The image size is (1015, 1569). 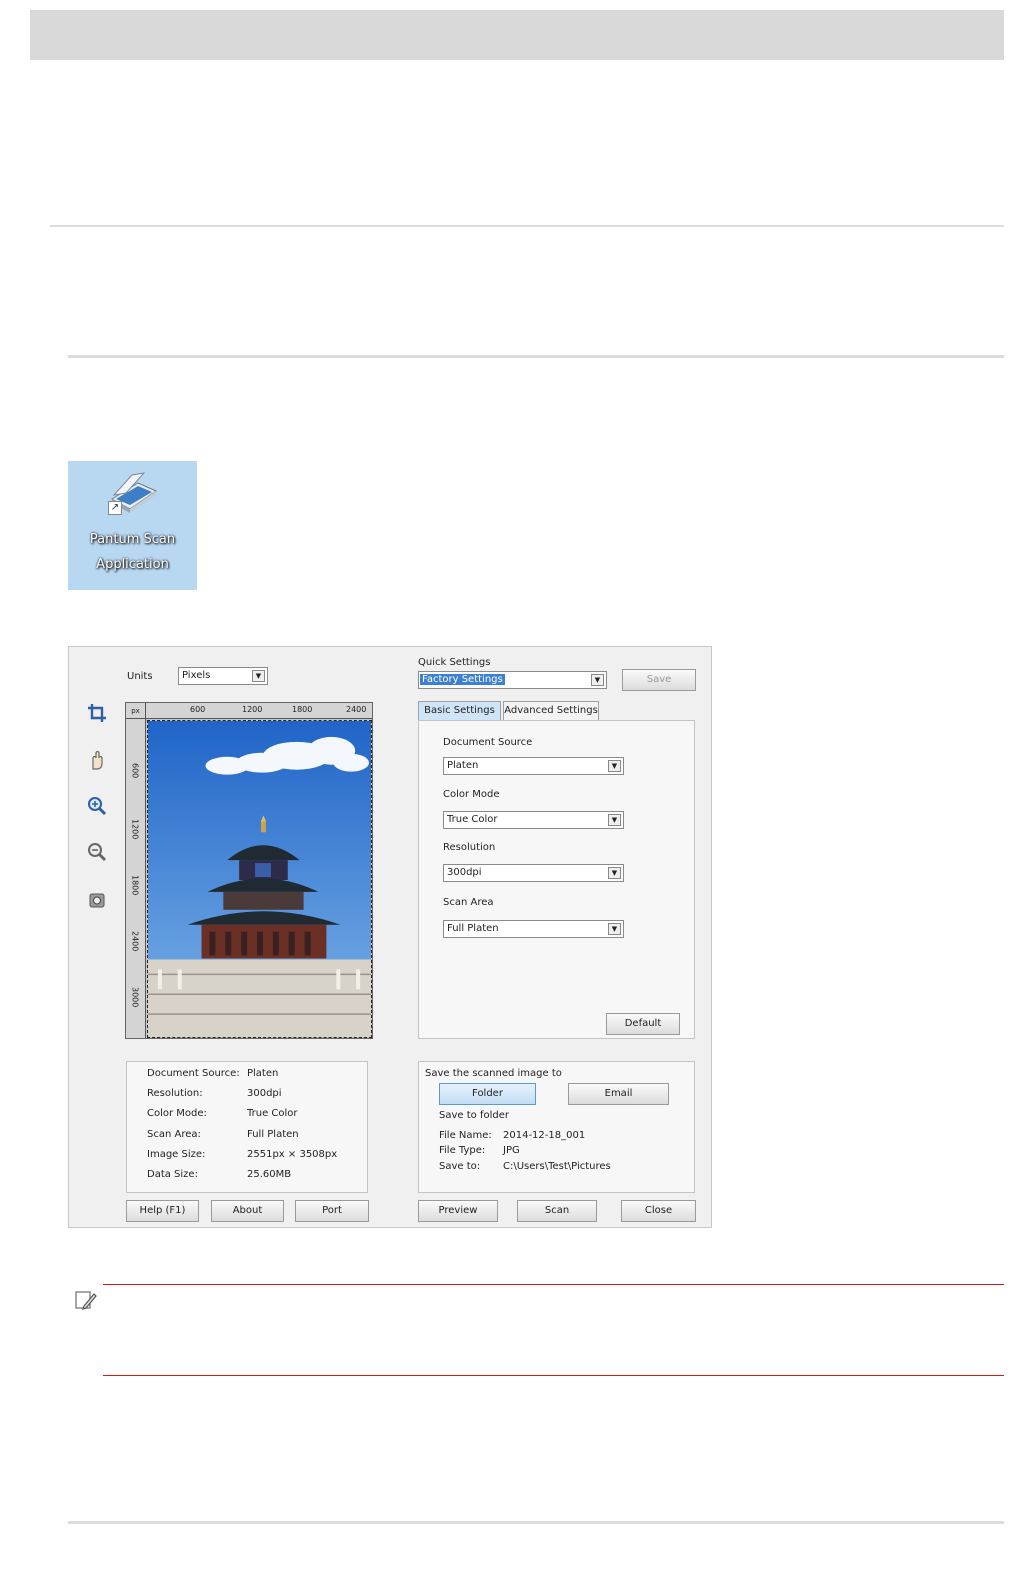 I want to click on file-type-value: JPG, so click(x=511, y=1150).